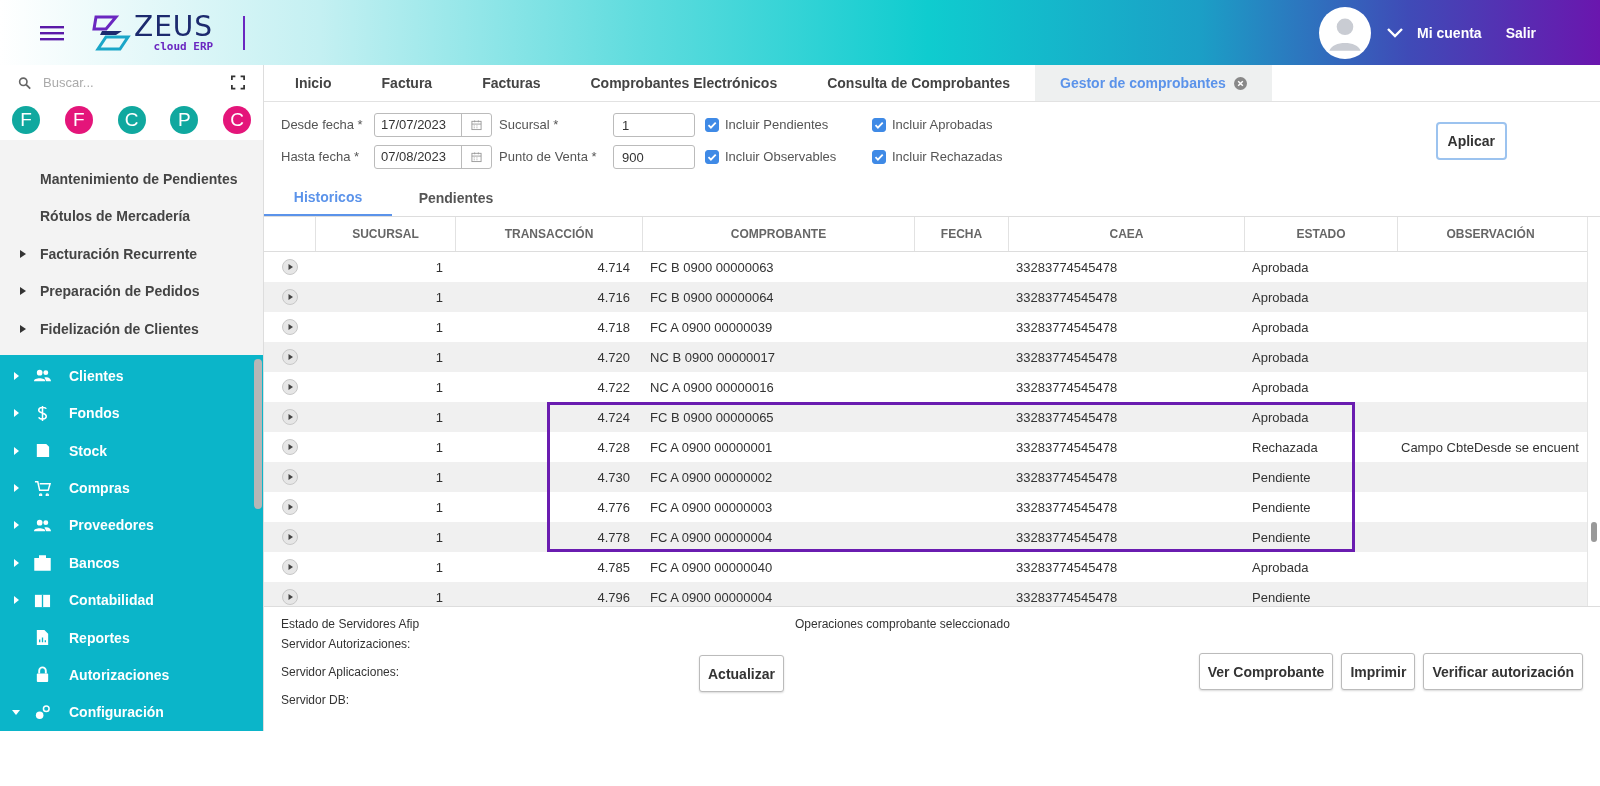 This screenshot has height=786, width=1600. What do you see at coordinates (925, 387) in the screenshot?
I see `table-row: 1 4.722 NC A 0900 00000016 33283774545478 Aprobada` at bounding box center [925, 387].